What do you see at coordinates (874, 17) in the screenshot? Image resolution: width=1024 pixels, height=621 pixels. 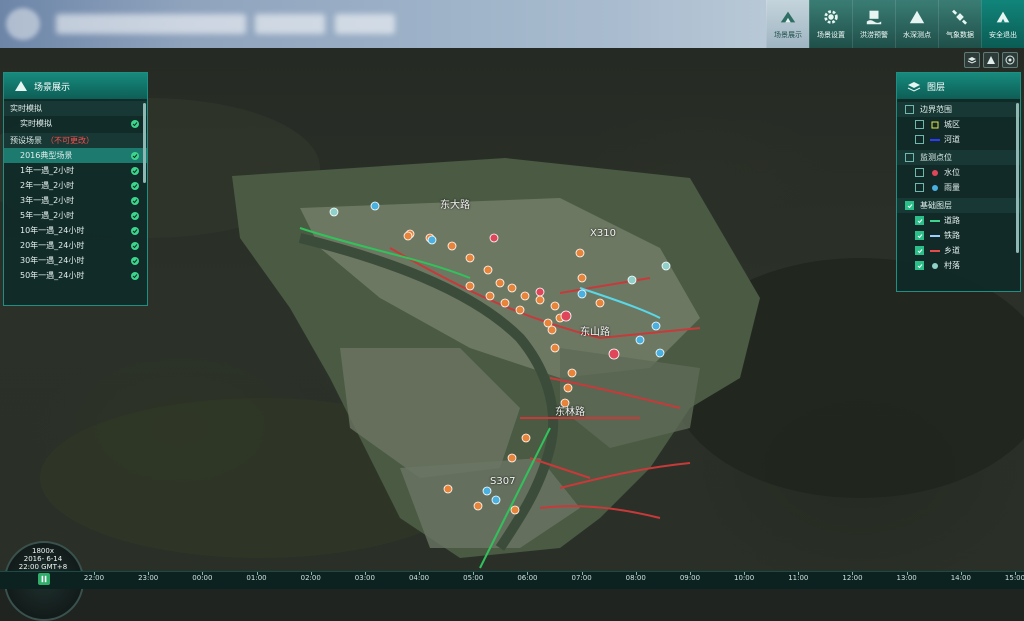 I see `flood-icon` at bounding box center [874, 17].